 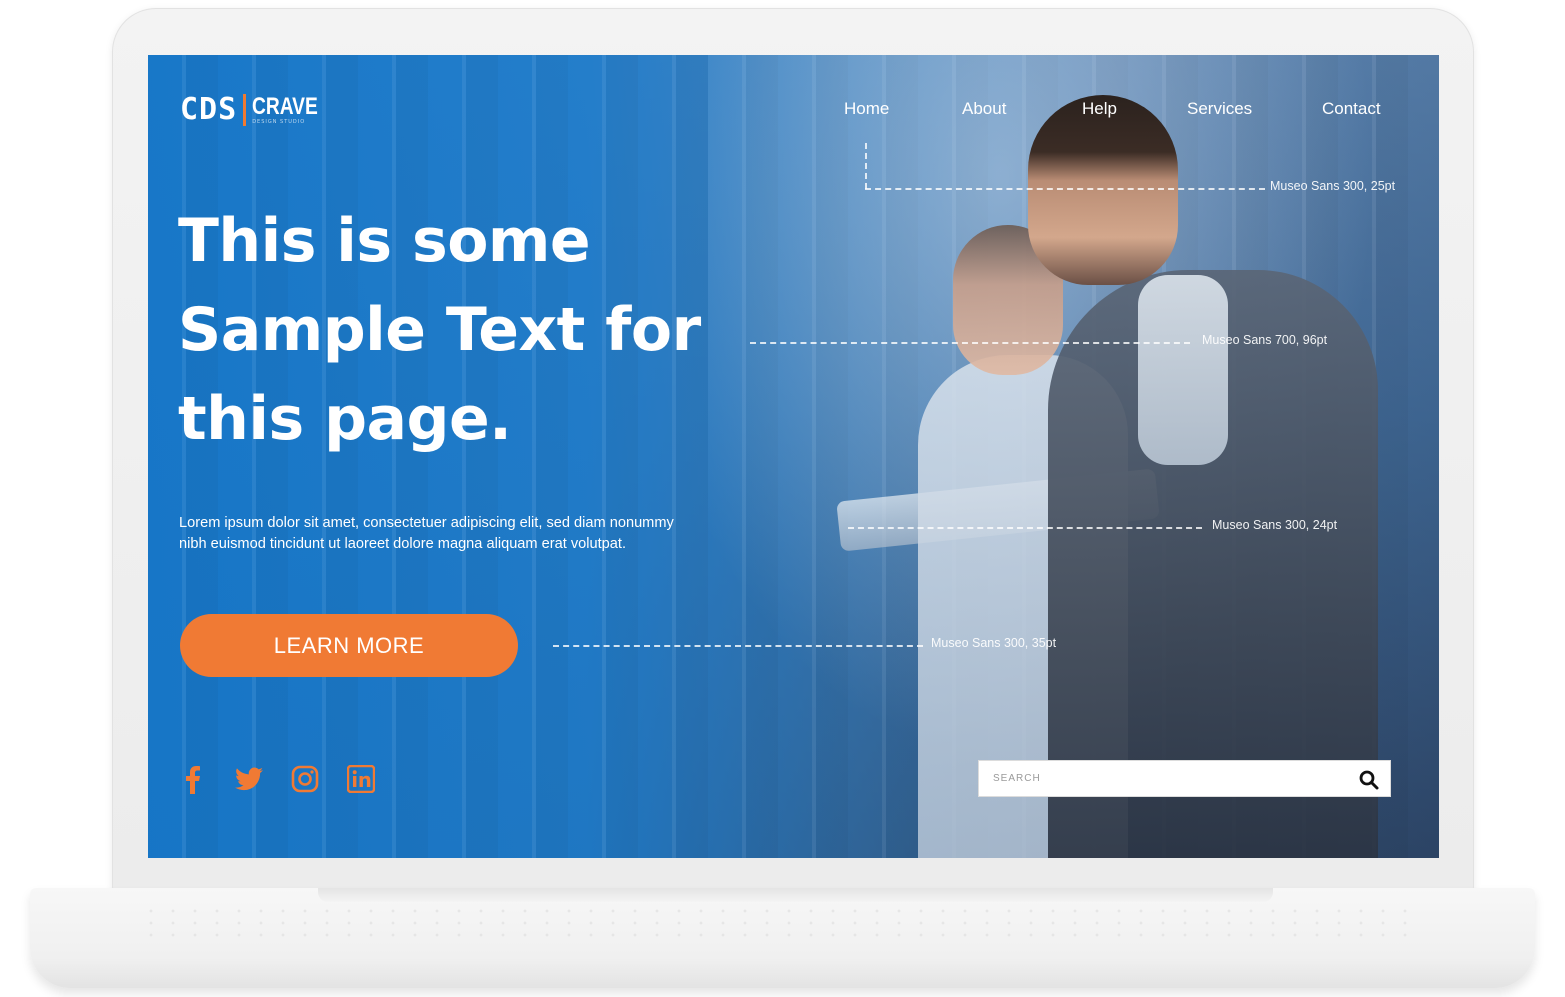 What do you see at coordinates (1065, 189) in the screenshot?
I see `annotation-nav-leader` at bounding box center [1065, 189].